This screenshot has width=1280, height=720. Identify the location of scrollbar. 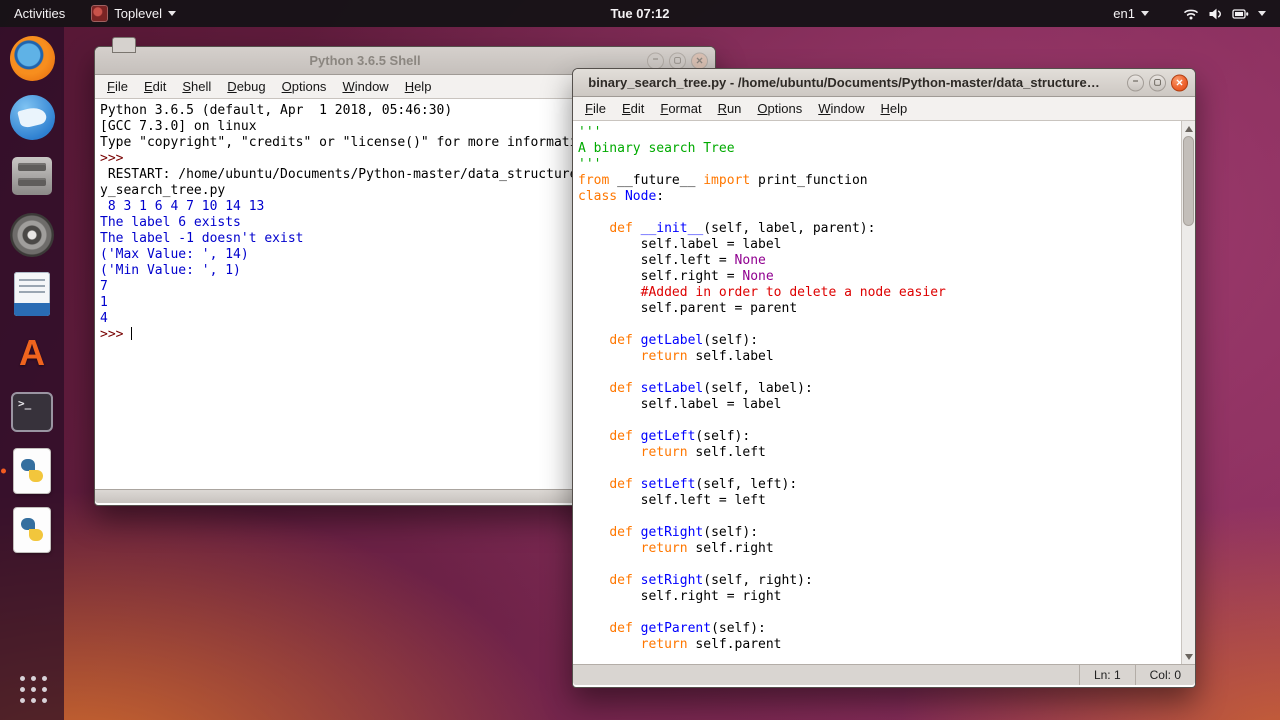
(1188, 392).